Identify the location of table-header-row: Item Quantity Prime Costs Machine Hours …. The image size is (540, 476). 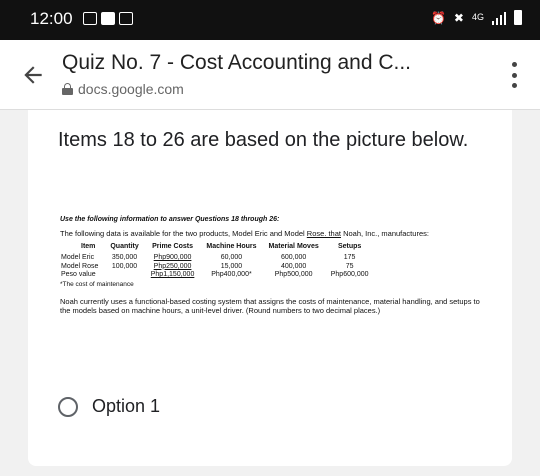
(218, 249).